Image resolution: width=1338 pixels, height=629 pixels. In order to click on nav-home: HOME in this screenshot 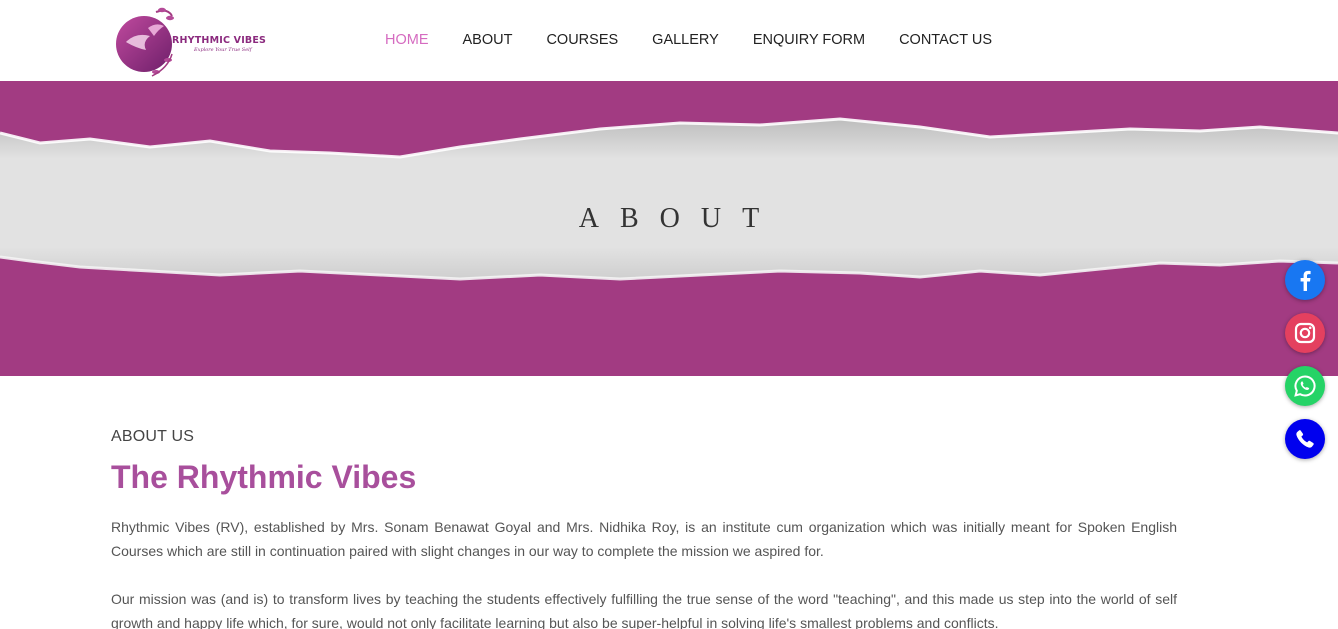, I will do `click(407, 40)`.